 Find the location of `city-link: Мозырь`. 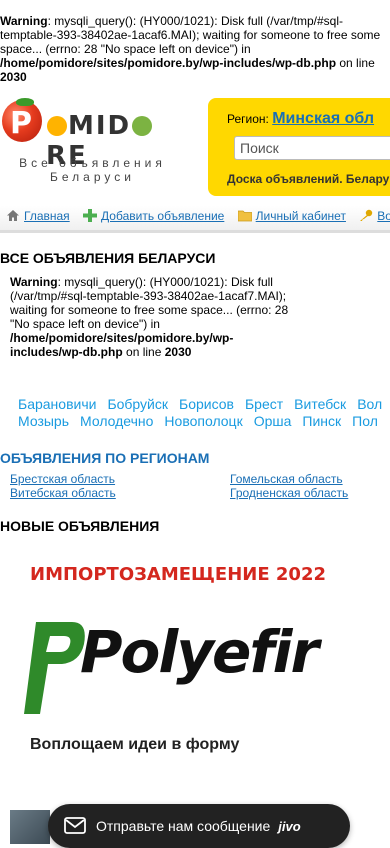

city-link: Мозырь is located at coordinates (43, 421).